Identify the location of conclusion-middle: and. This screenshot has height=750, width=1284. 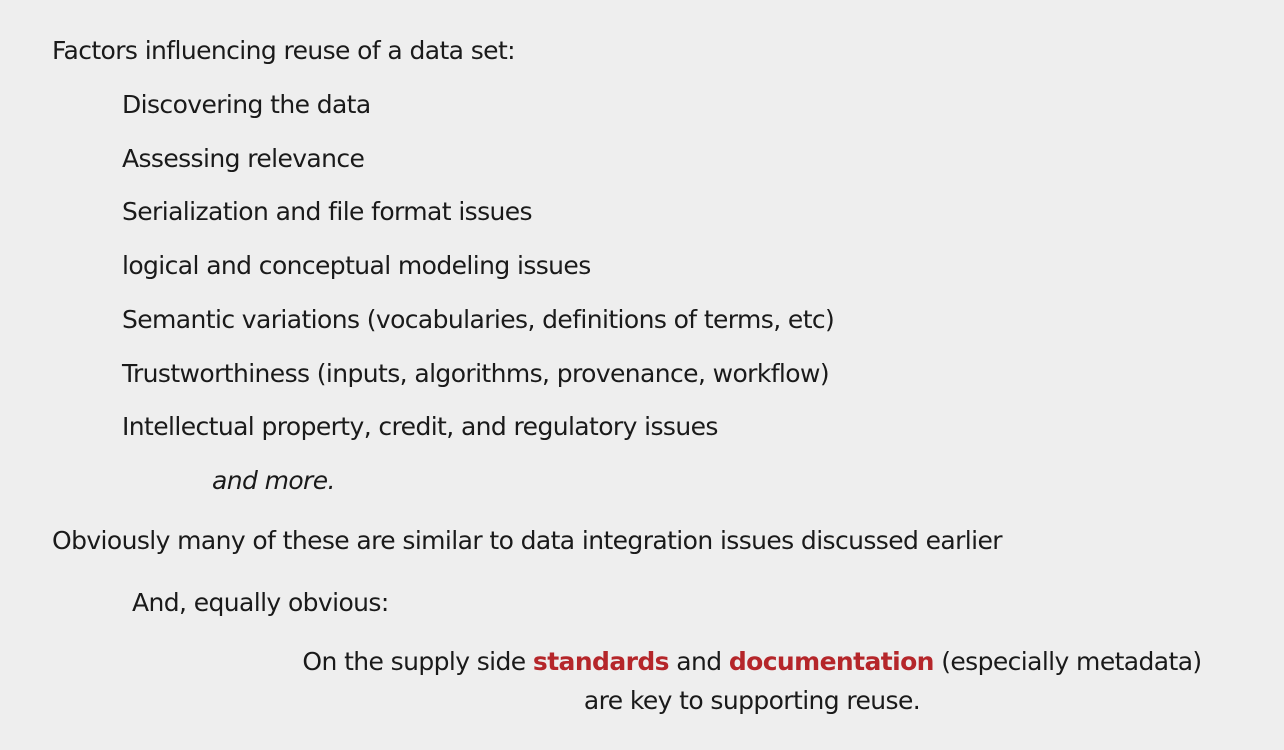
(698, 661).